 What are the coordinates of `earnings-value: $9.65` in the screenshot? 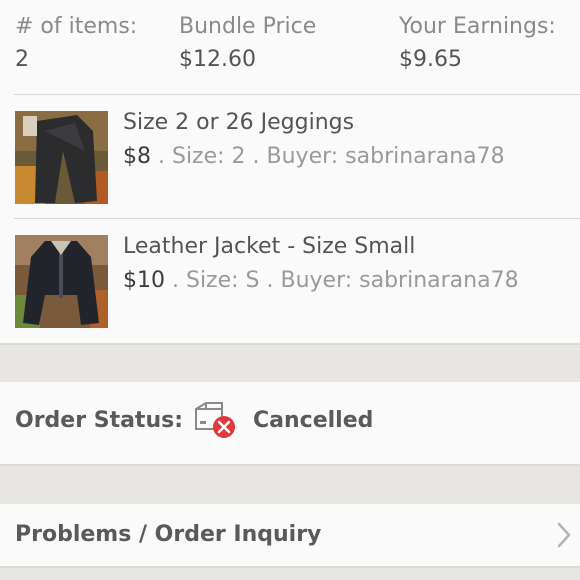 It's located at (430, 59).